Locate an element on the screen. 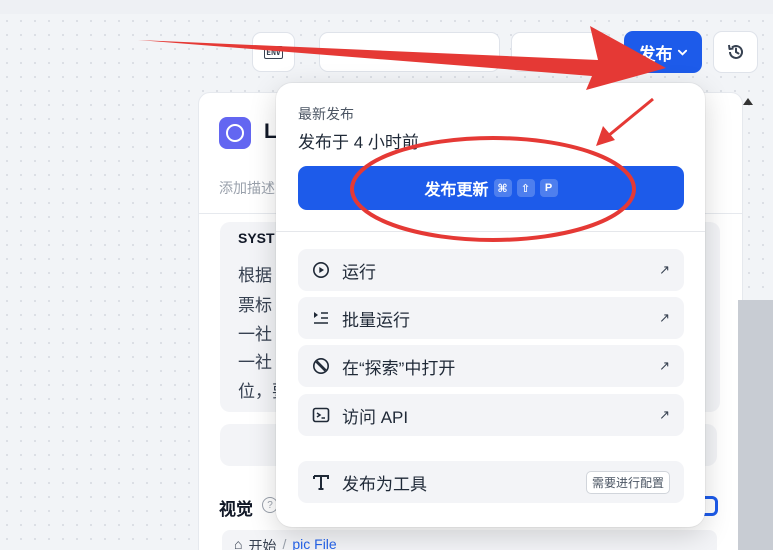  breadcrumb-start: 开始 is located at coordinates (262, 544).